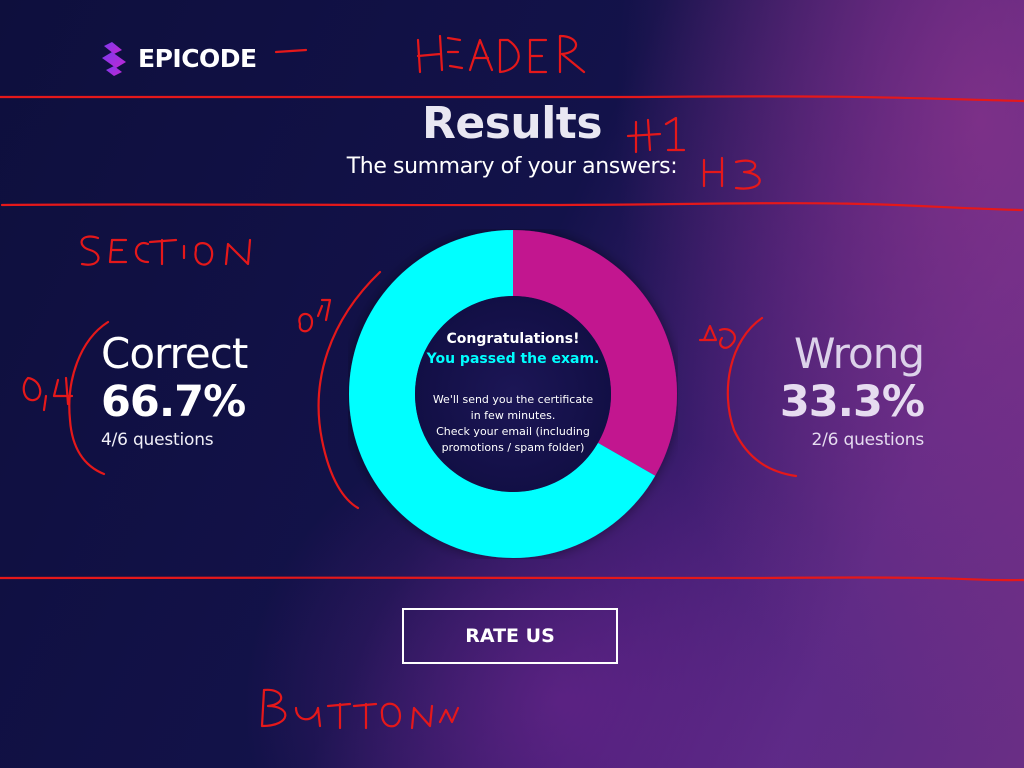 This screenshot has height=768, width=1024. Describe the element at coordinates (512, 123) in the screenshot. I see `page-title: Results` at that location.